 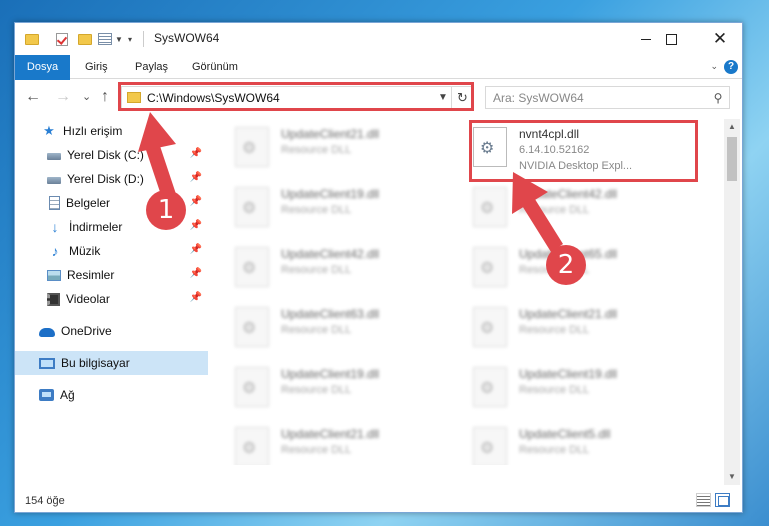 What do you see at coordinates (63, 97) in the screenshot?
I see `forward-button: →` at bounding box center [63, 97].